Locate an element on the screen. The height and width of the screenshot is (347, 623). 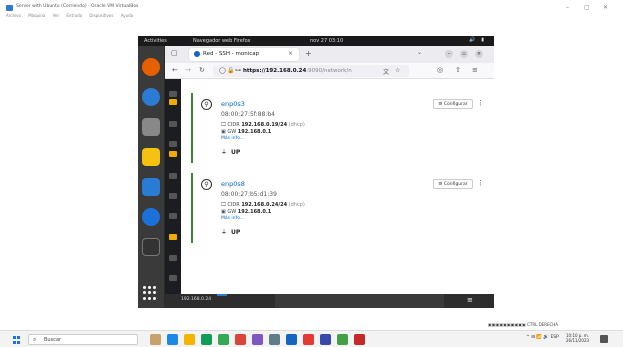
virtualbox-taskbar-icon is located at coordinates (325, 339).